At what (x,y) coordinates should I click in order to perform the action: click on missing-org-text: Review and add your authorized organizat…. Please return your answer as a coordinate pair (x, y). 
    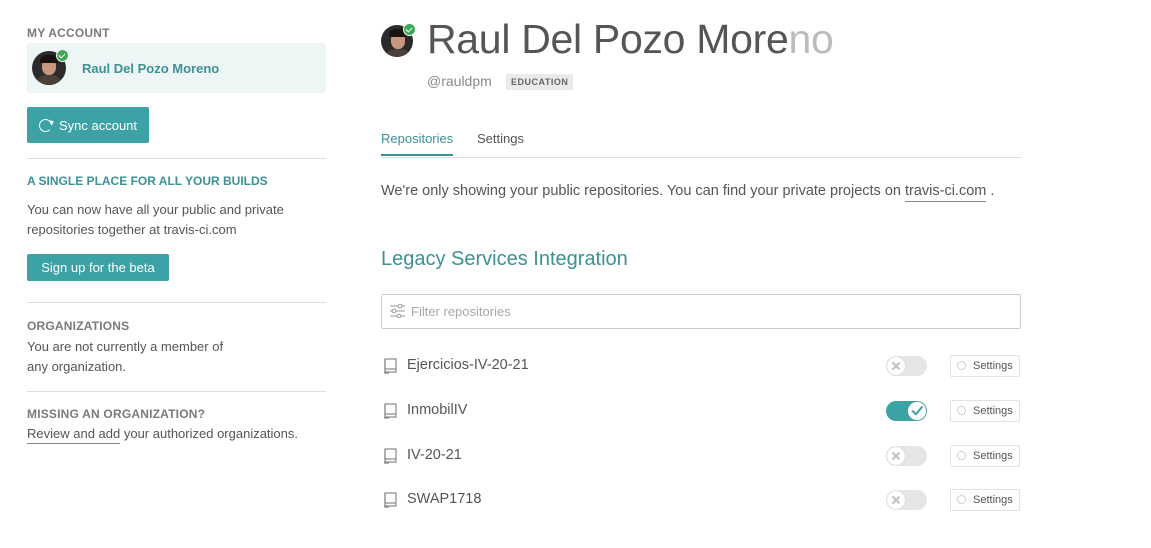
    Looking at the image, I should click on (163, 435).